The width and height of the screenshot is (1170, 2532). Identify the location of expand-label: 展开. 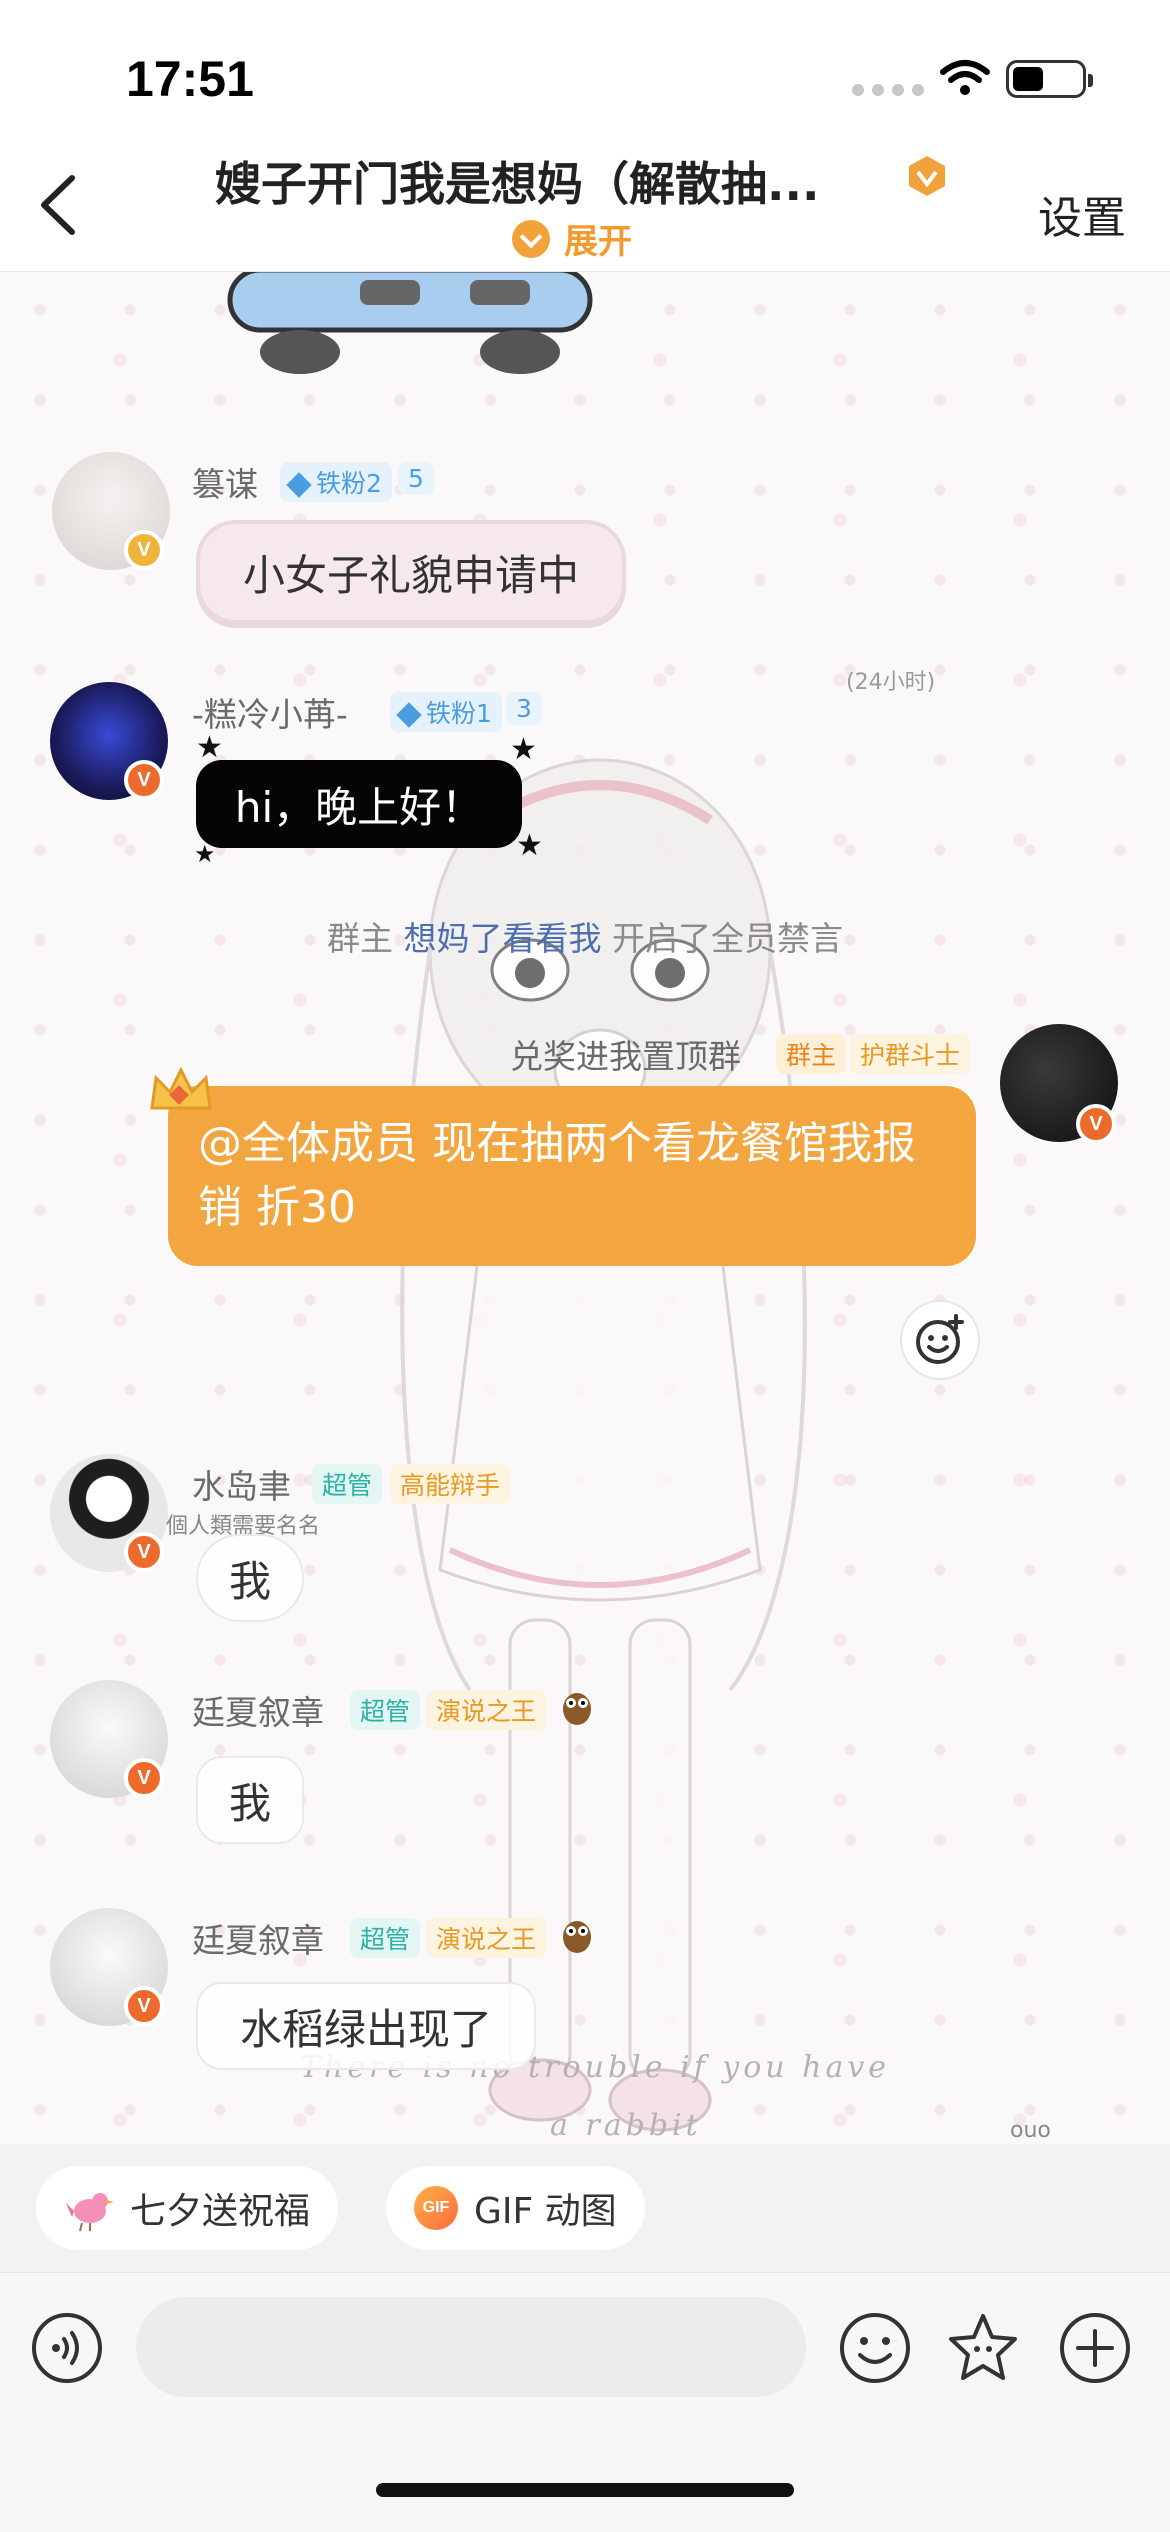
(598, 242).